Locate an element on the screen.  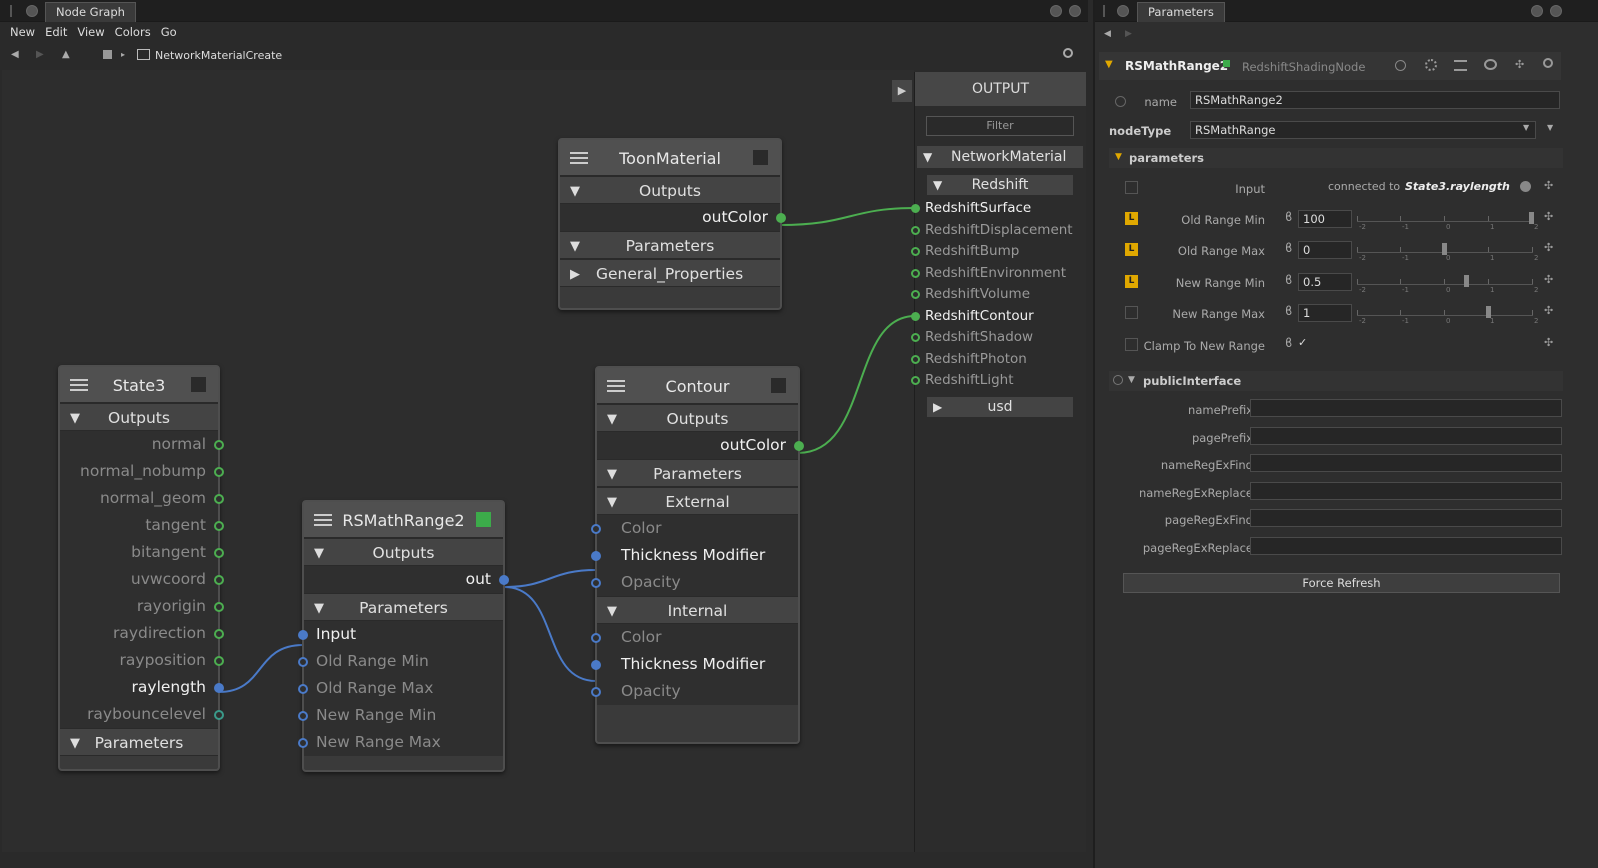
new-range-max-slider: -2 -1 0 1 2 is located at coordinates (1447, 313).